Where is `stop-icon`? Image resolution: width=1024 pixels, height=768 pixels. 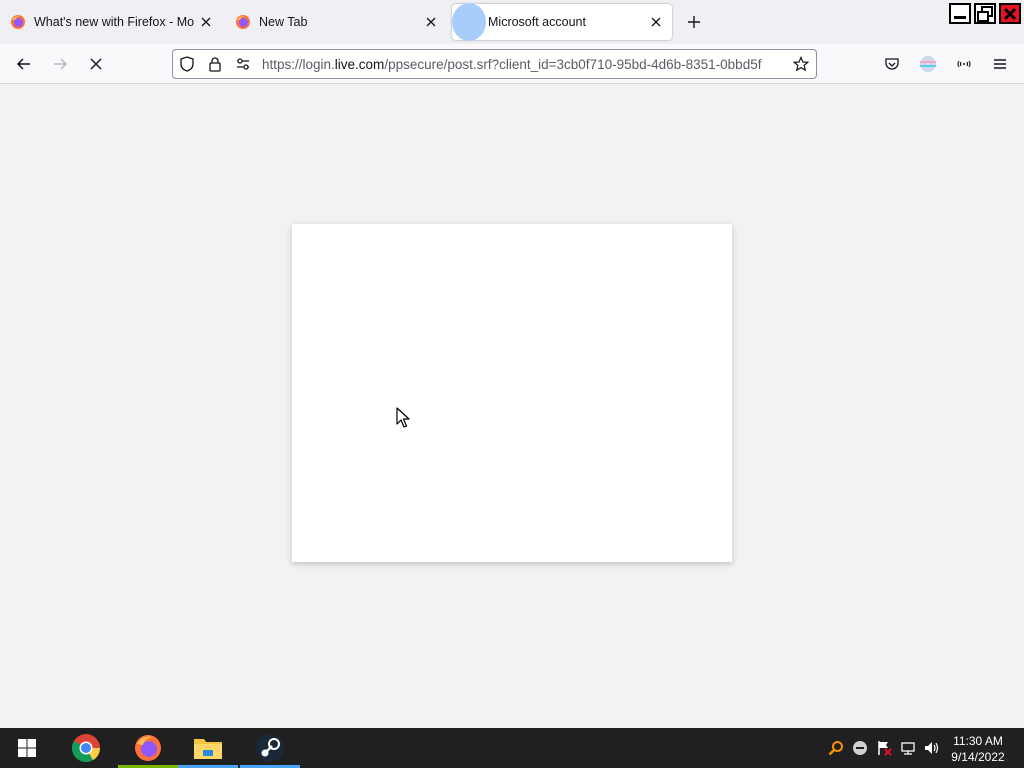
stop-icon is located at coordinates (96, 64).